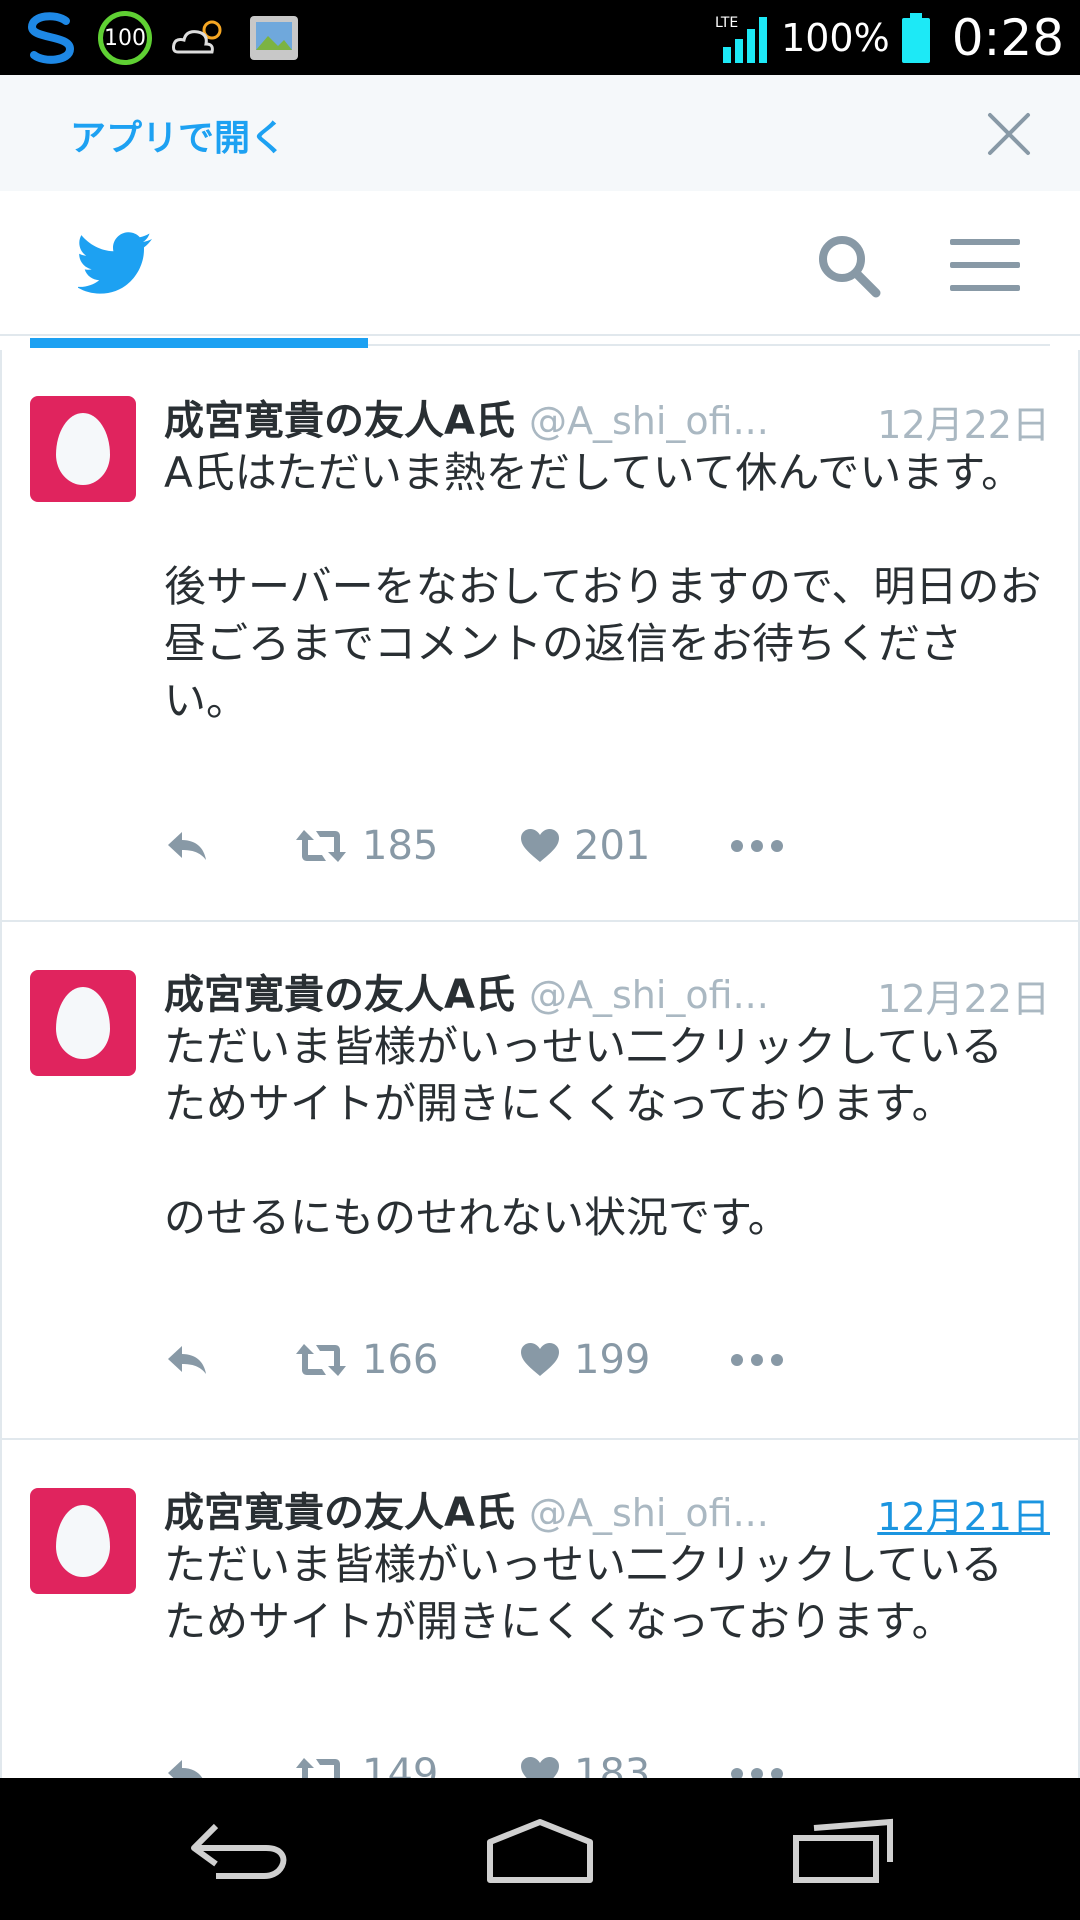 Image resolution: width=1080 pixels, height=1920 pixels. I want to click on battery-saver-icon: 100, so click(125, 38).